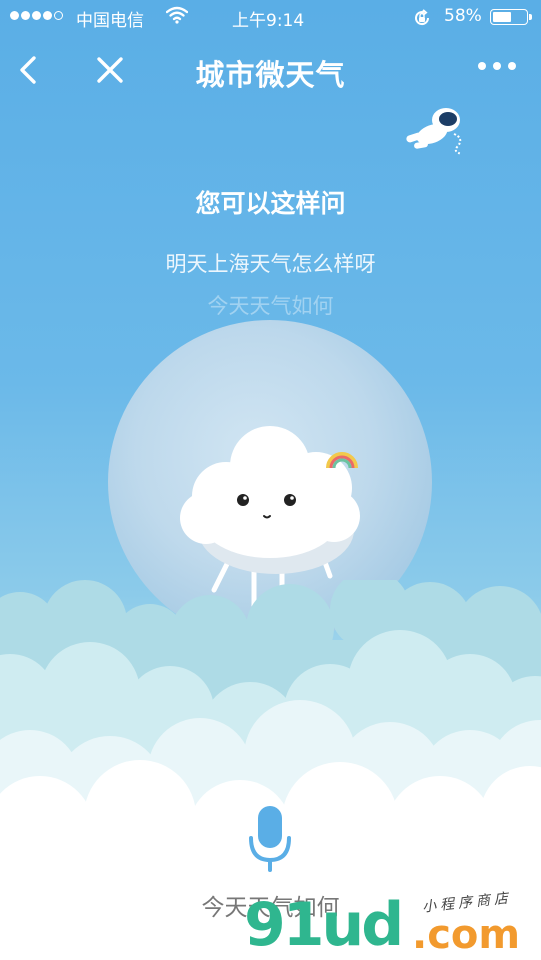 The image size is (541, 960). Describe the element at coordinates (110, 21) in the screenshot. I see `carrier-name: 中国电信` at that location.